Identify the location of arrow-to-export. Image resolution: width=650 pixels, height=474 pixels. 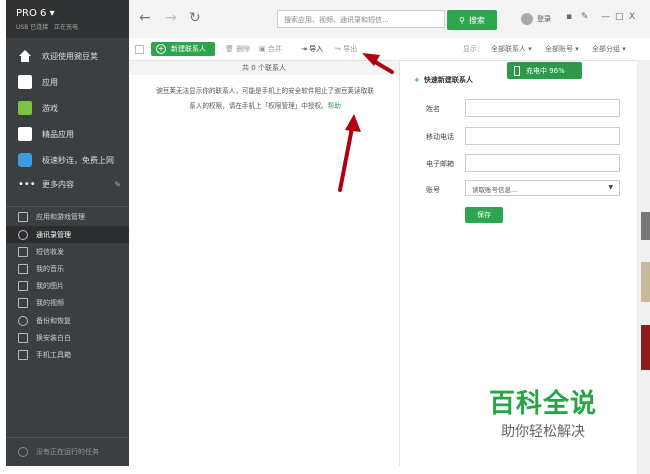
(378, 63).